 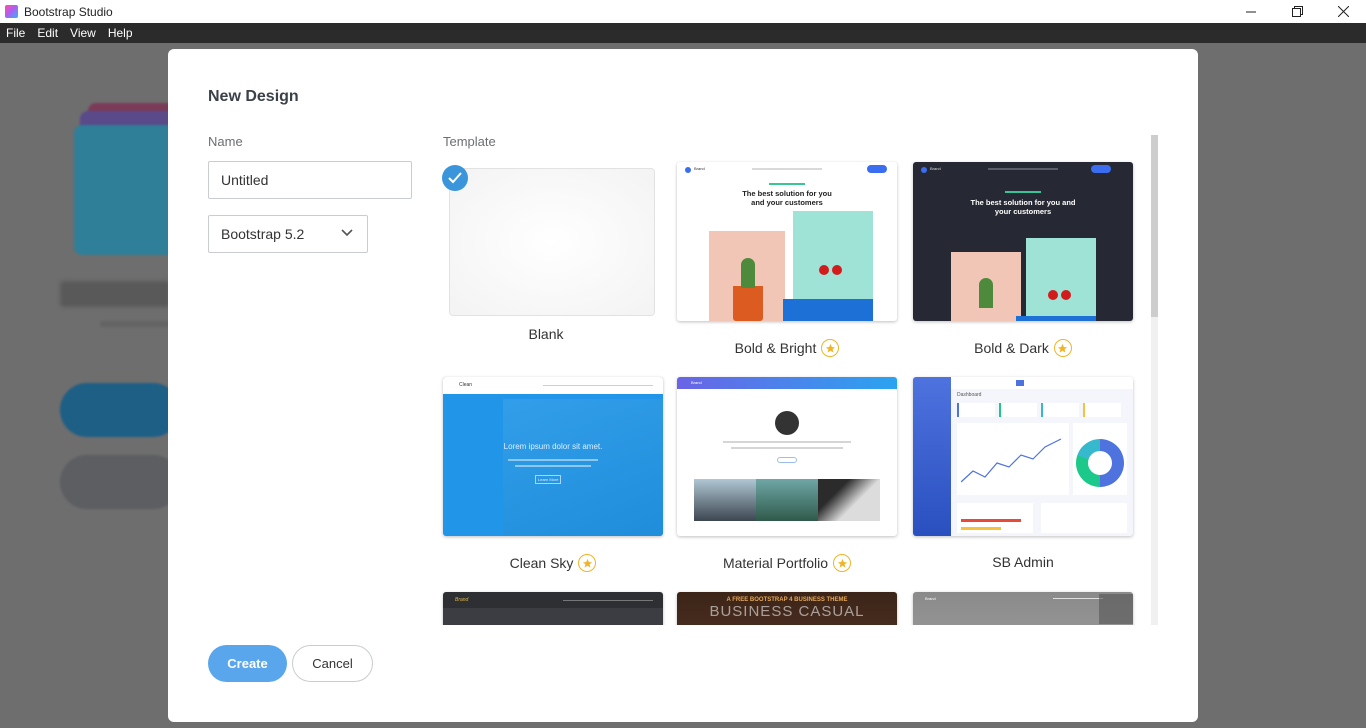 I want to click on template-name: Blank, so click(x=546, y=334).